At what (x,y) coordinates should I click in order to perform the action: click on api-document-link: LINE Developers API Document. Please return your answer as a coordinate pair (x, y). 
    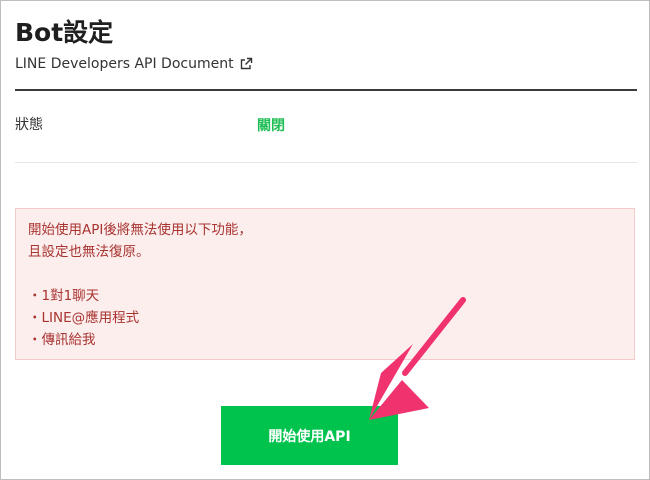
    Looking at the image, I should click on (134, 64).